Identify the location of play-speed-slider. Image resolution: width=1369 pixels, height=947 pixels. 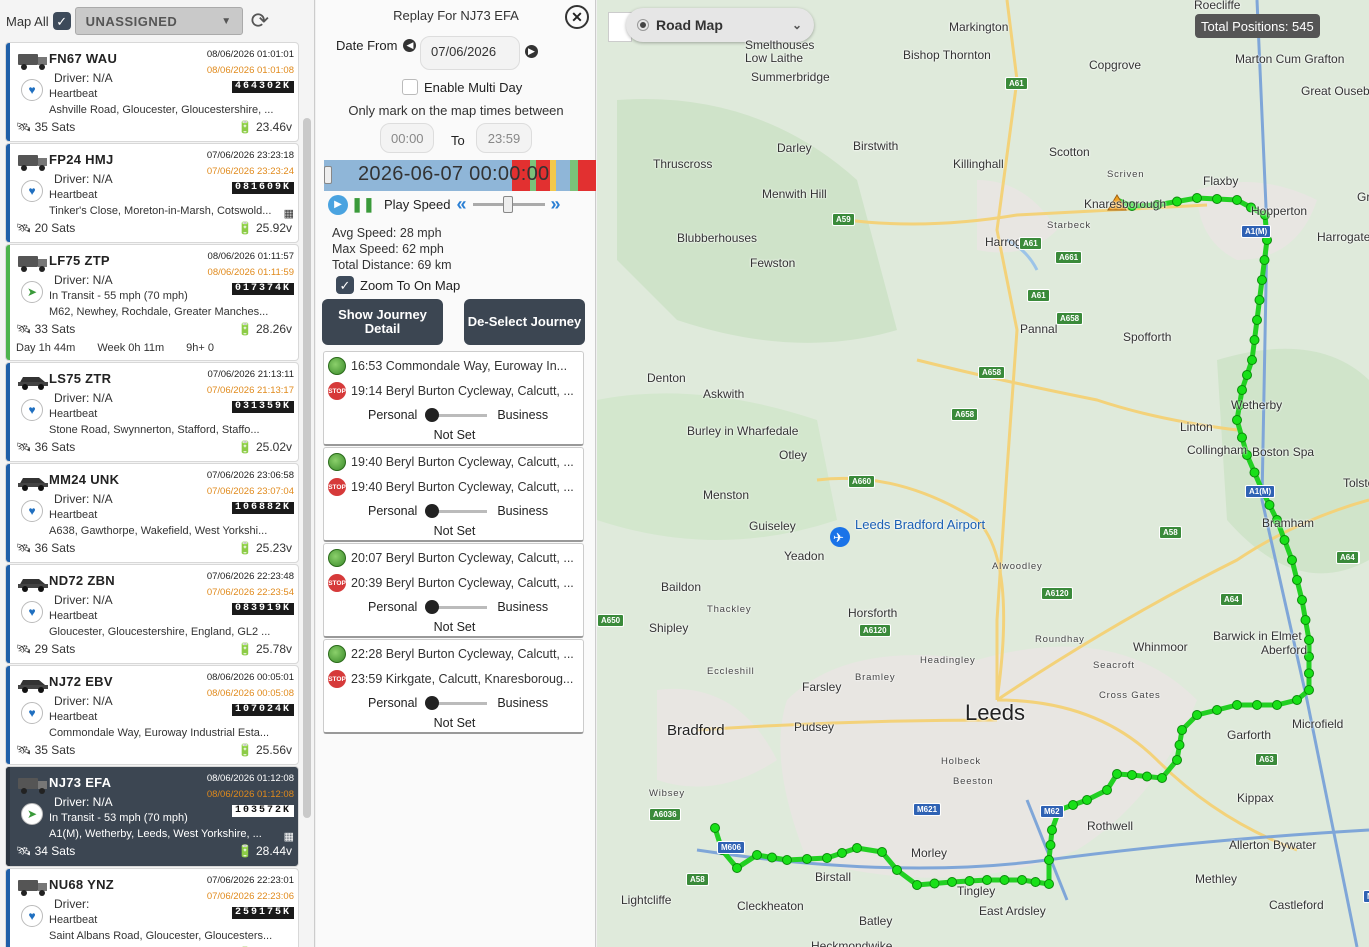
(508, 204).